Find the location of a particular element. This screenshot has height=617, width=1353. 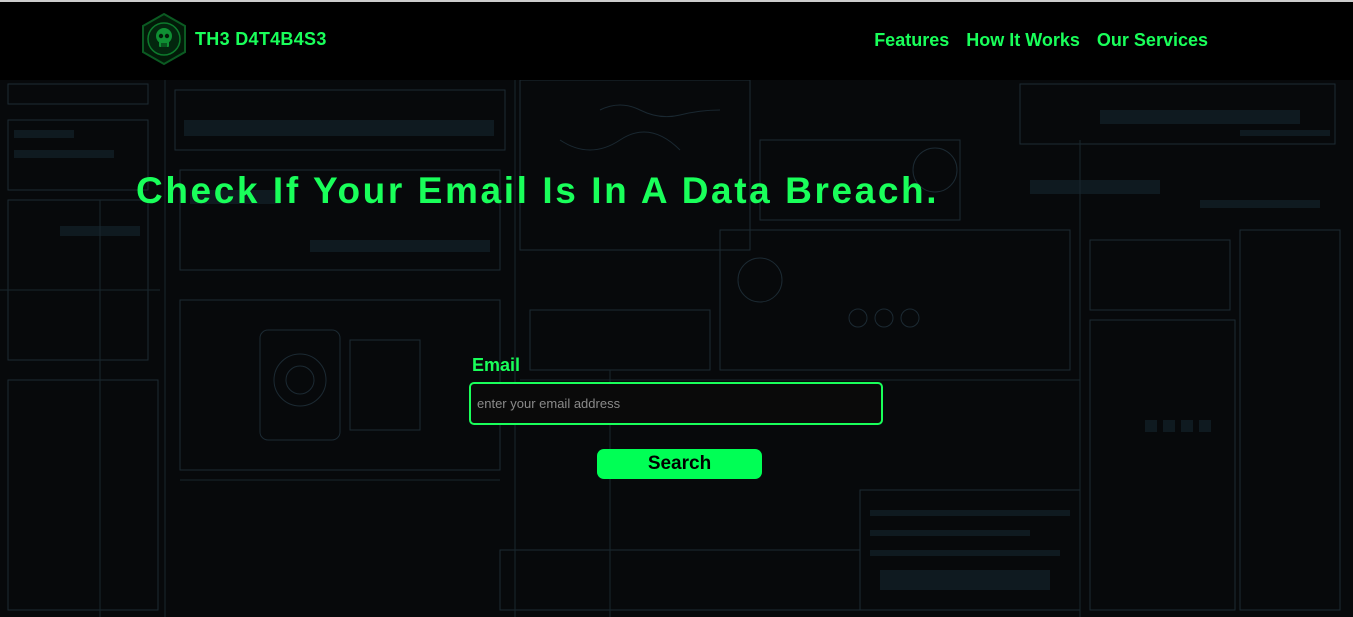

nav-link-our-services: Our Services is located at coordinates (1152, 40).